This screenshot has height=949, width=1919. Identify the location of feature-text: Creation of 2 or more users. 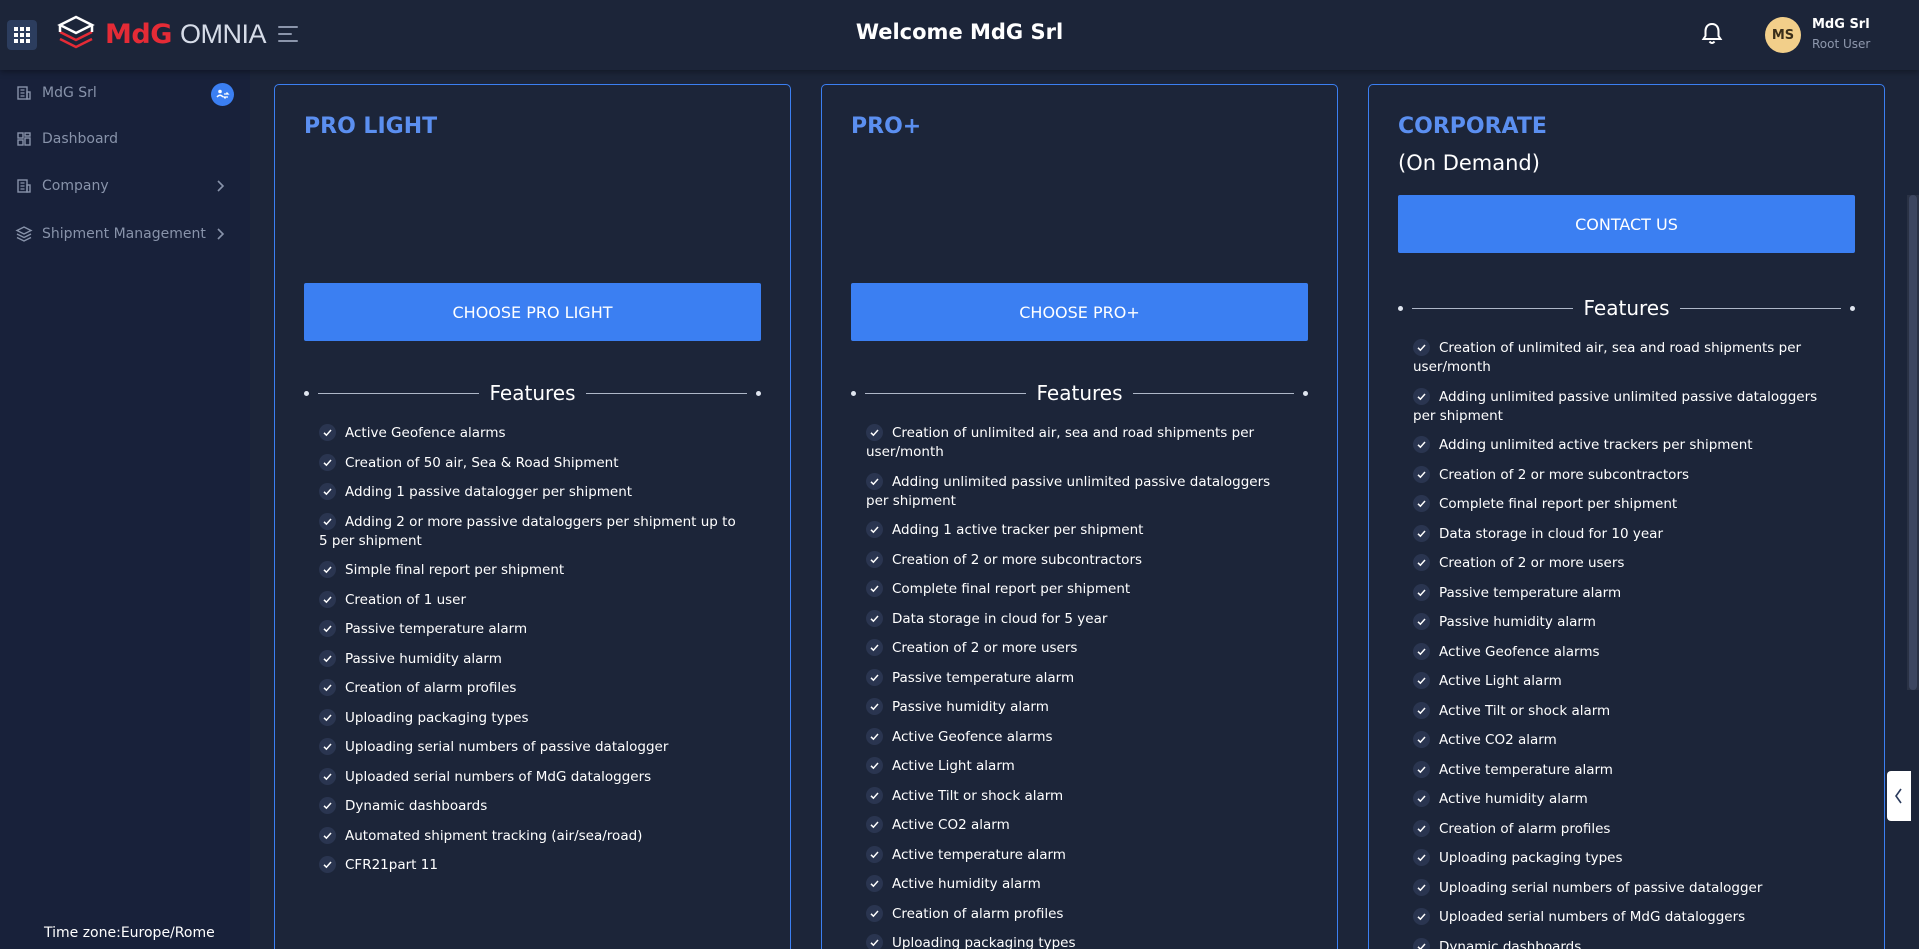
(1532, 563).